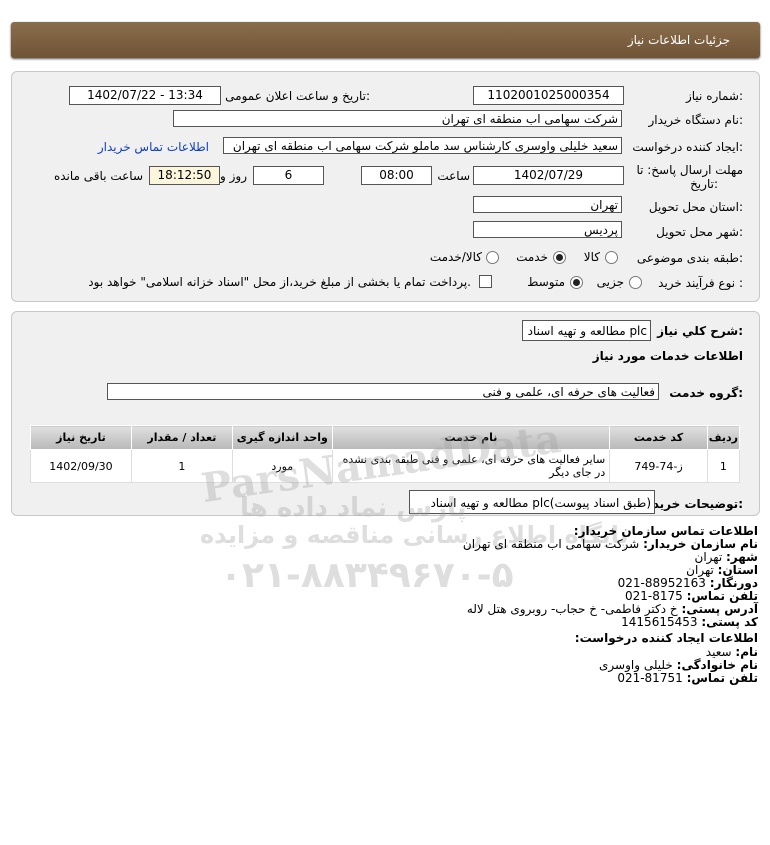  Describe the element at coordinates (689, 170) in the screenshot. I see `deadline-label: مهلت ارسال پاسخ: تا` at that location.